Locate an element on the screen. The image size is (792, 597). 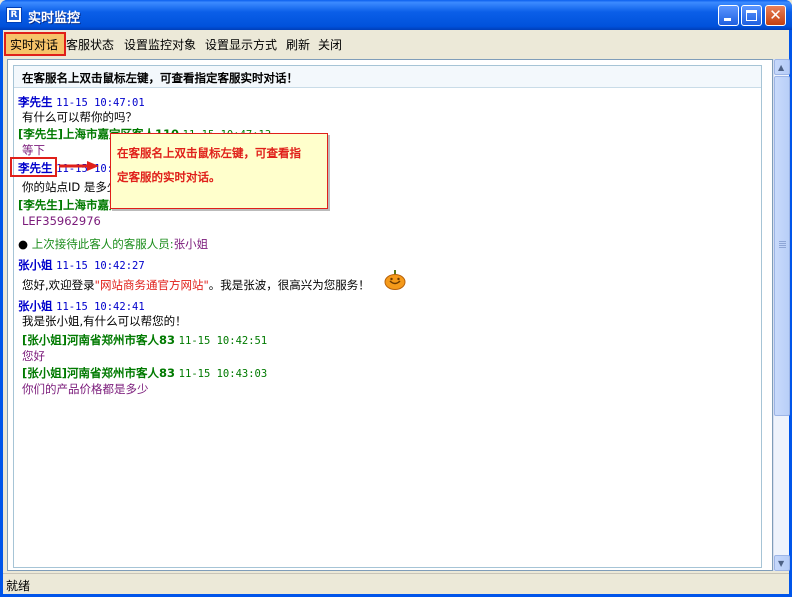
menu-item-realtime-chat: 实时对话 is located at coordinates (34, 44).